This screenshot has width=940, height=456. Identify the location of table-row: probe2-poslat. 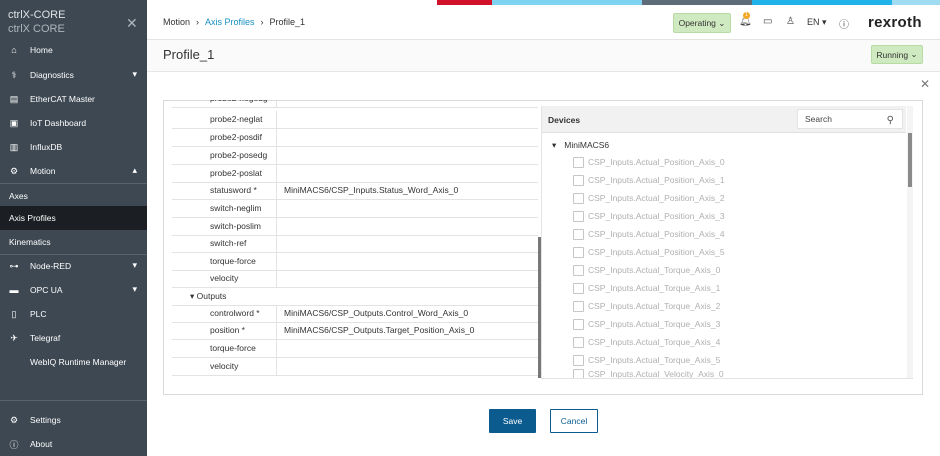
(355, 174).